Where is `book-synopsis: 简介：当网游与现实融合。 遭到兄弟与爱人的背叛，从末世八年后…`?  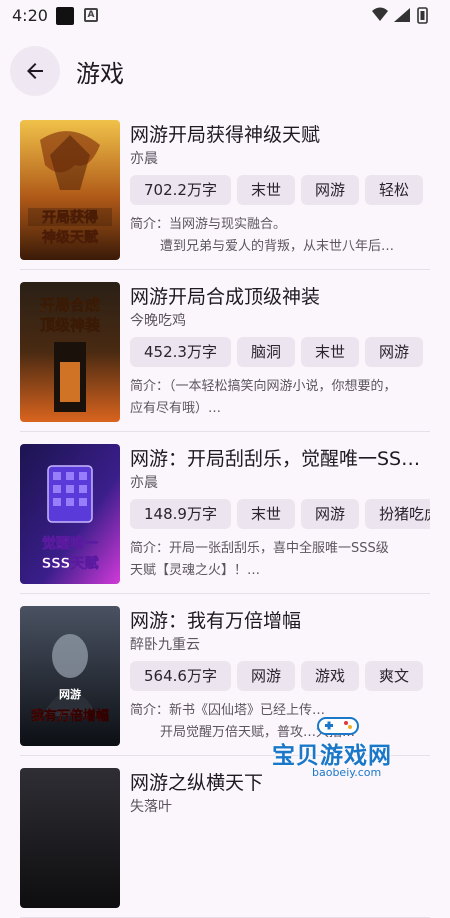 book-synopsis: 简介：当网游与现实融合。 遭到兄弟与爱人的背叛，从末世八年后… is located at coordinates (280, 236).